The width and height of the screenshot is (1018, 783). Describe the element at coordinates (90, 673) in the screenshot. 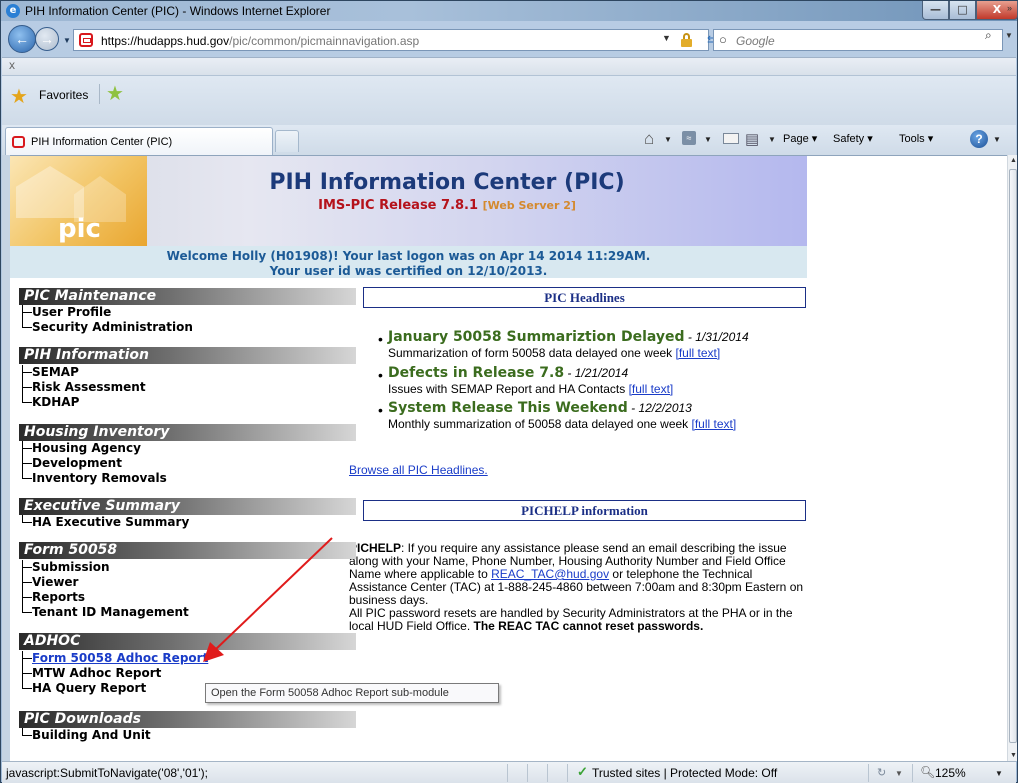

I see `nav-item-mtw-adhoc-report: MTW Adhoc Report` at that location.